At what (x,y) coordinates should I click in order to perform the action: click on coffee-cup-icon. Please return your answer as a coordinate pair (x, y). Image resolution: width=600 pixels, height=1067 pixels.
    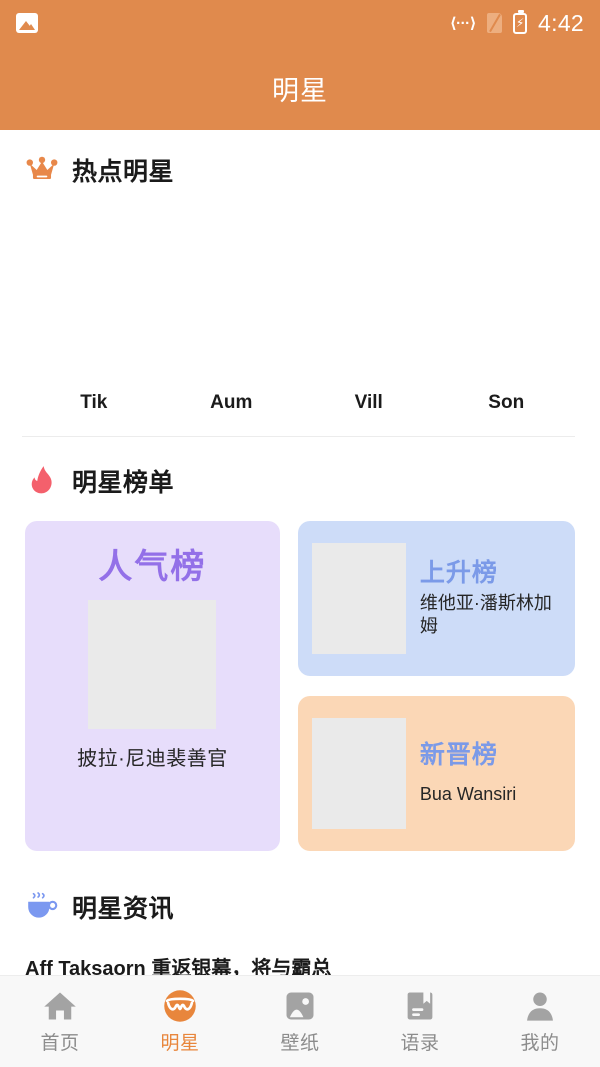
    Looking at the image, I should click on (42, 907).